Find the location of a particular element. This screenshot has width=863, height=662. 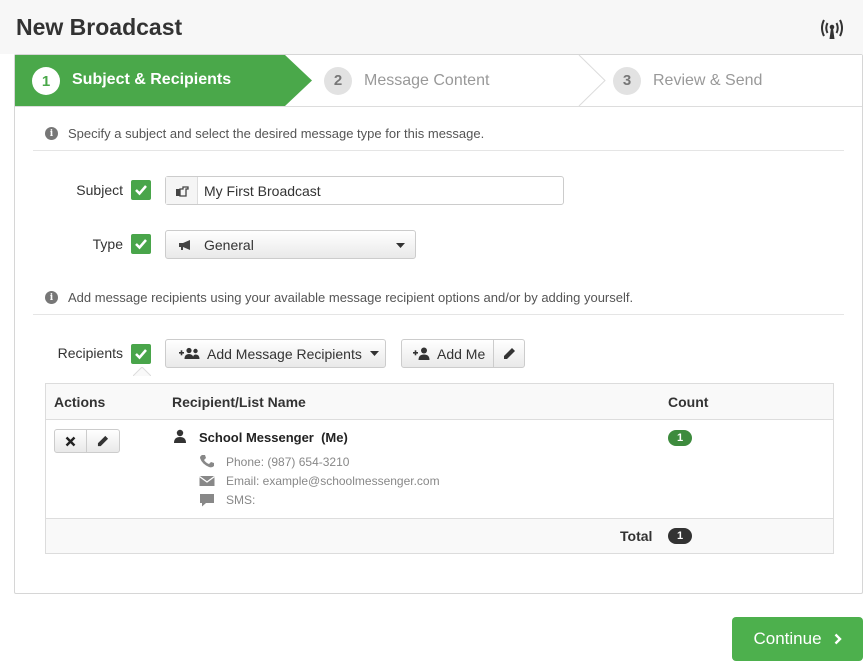

subject-input-value: My First Broadcast is located at coordinates (262, 190).